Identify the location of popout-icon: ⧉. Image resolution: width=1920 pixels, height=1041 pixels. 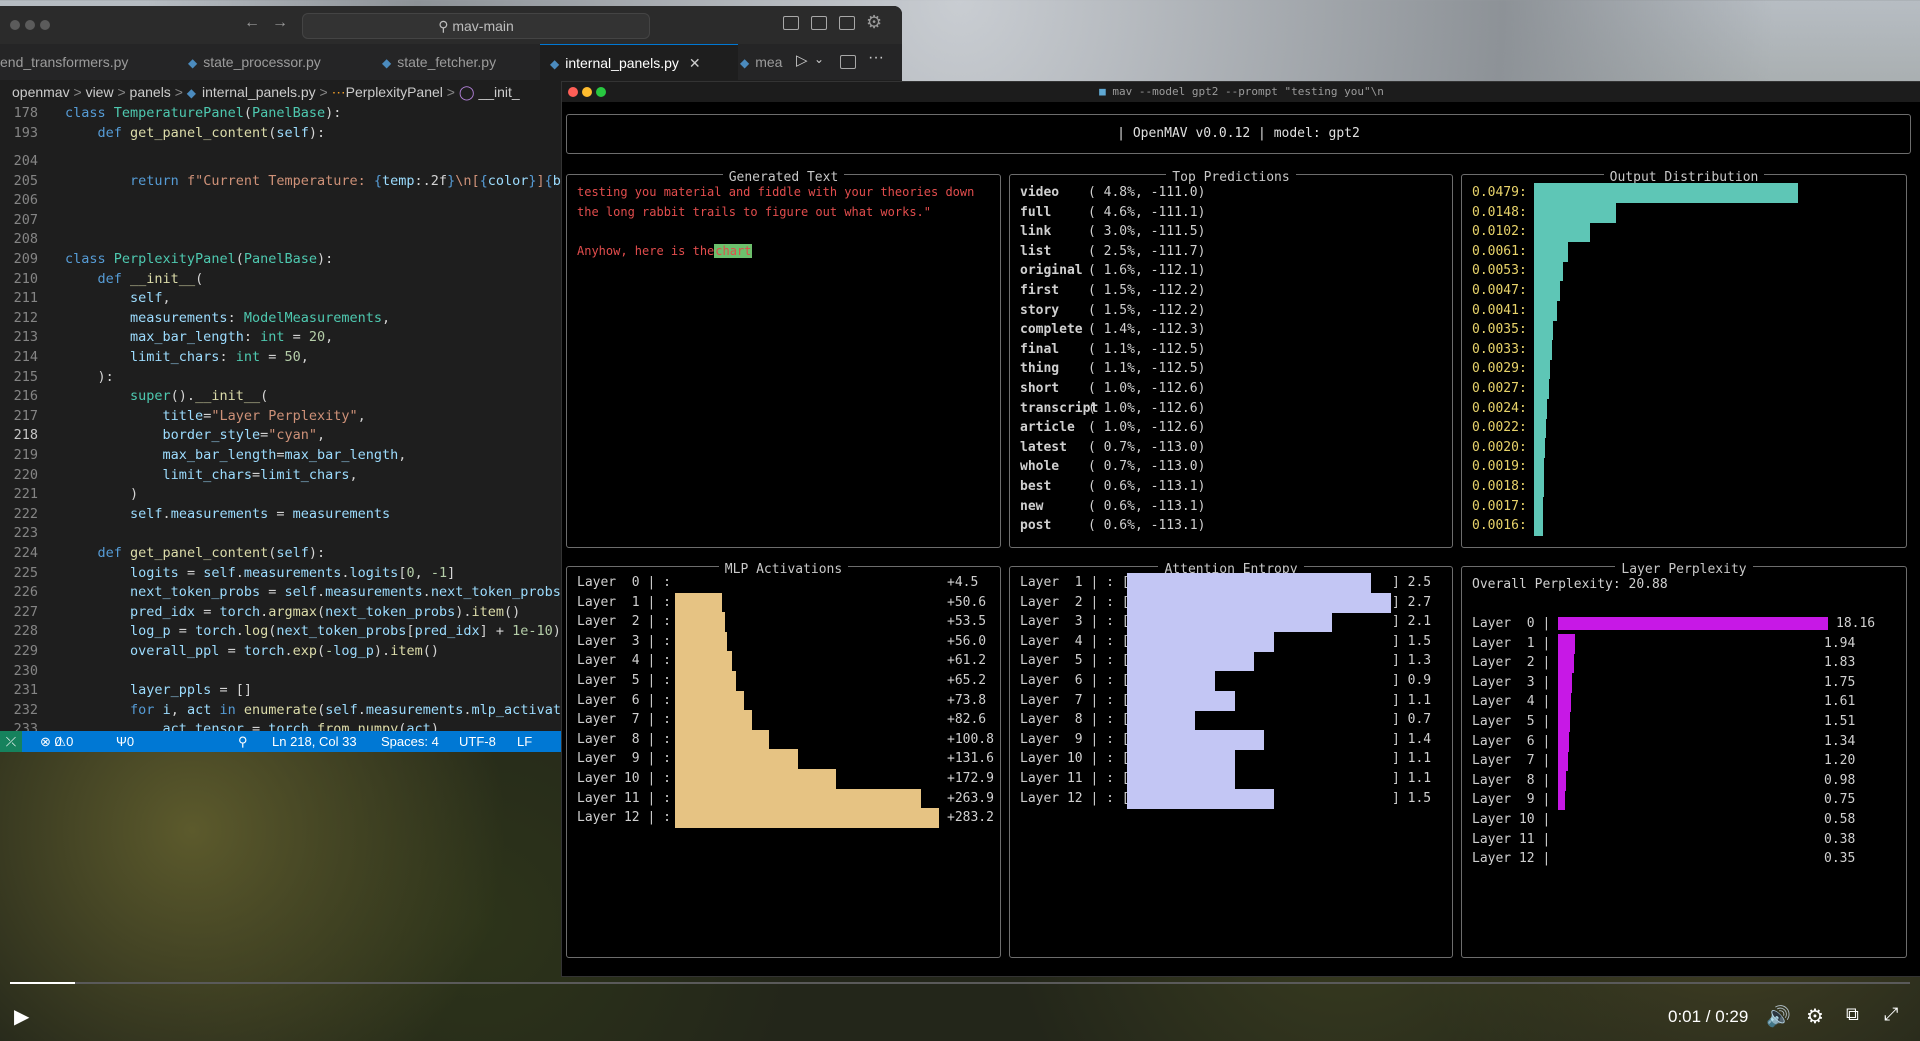
(1852, 1014).